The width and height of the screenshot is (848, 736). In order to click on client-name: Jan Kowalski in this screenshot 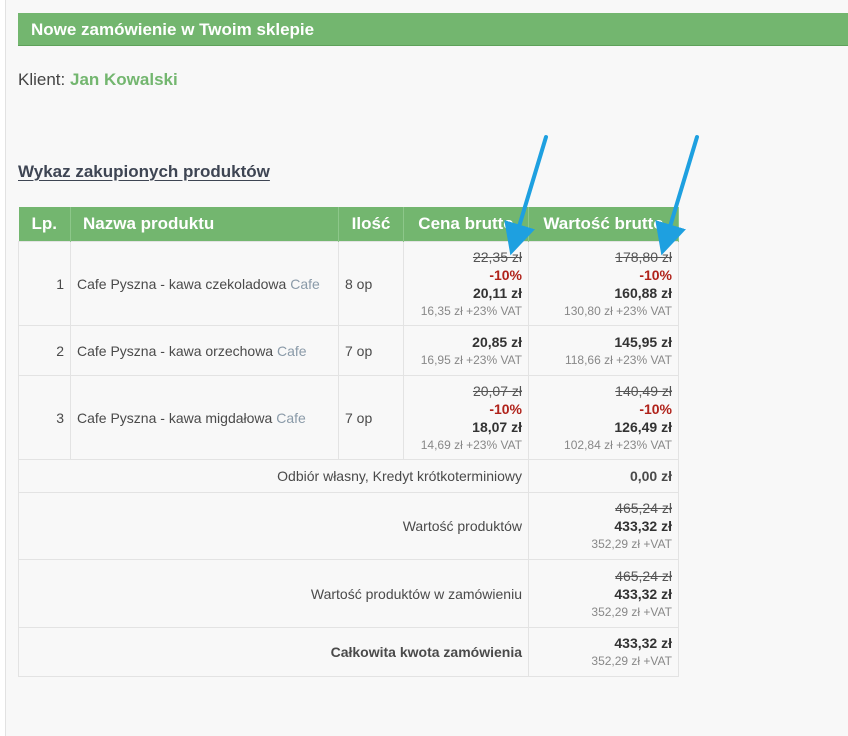, I will do `click(123, 79)`.